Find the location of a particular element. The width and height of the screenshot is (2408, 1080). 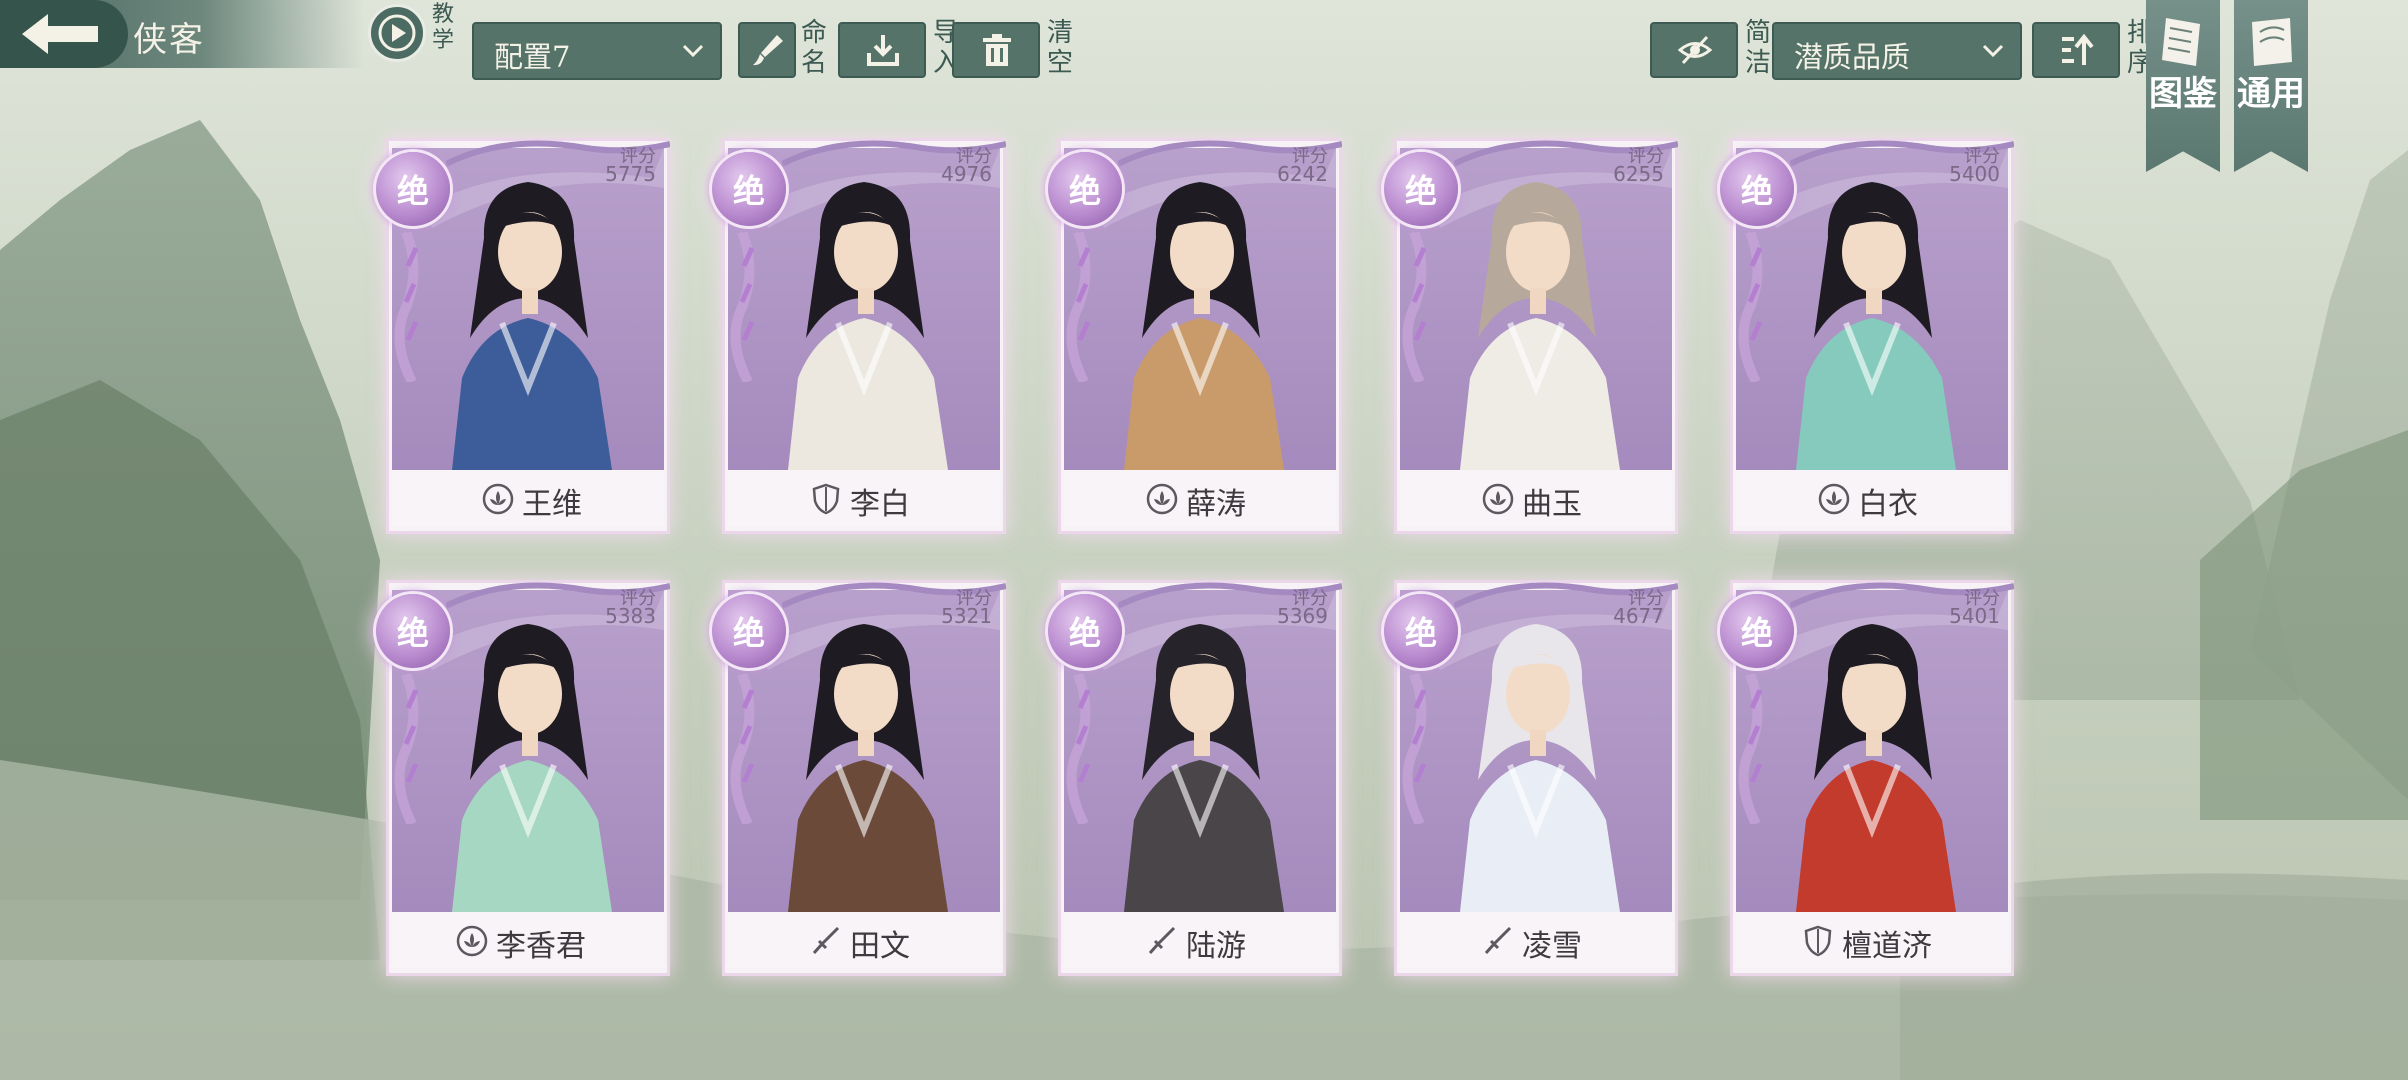

sort-select-value: 潜质品质 is located at coordinates (1852, 57).